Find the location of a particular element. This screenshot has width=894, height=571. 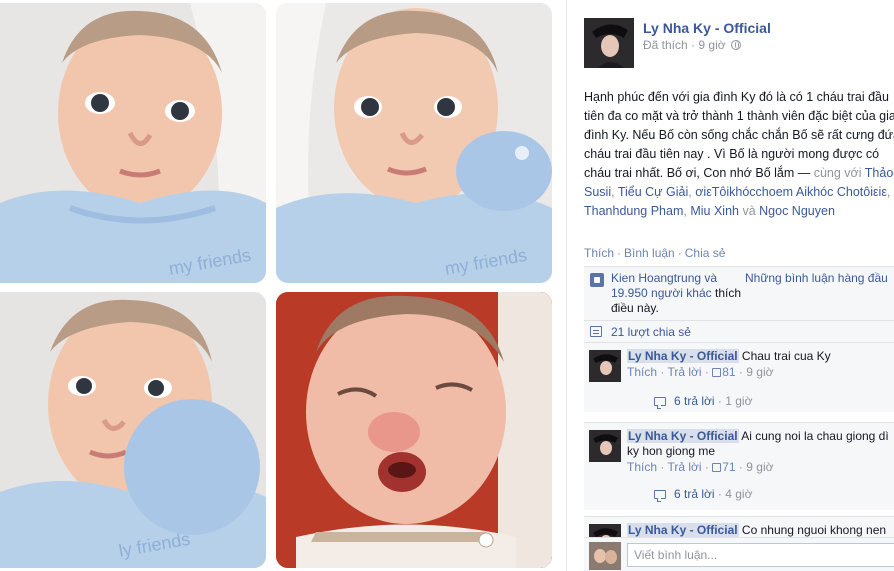

page-name: Ly Nha Ky - Official is located at coordinates (707, 28).